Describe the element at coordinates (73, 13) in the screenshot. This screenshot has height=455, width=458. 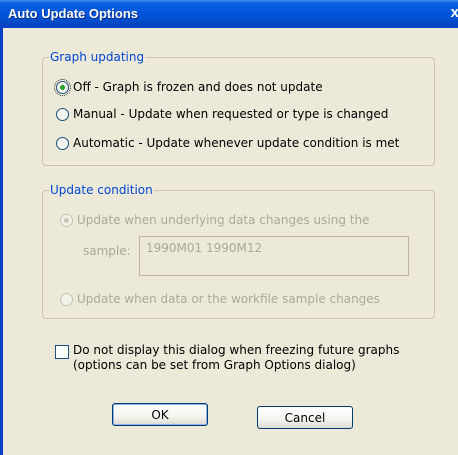
I see `dialog-title: Auto Update Options` at that location.